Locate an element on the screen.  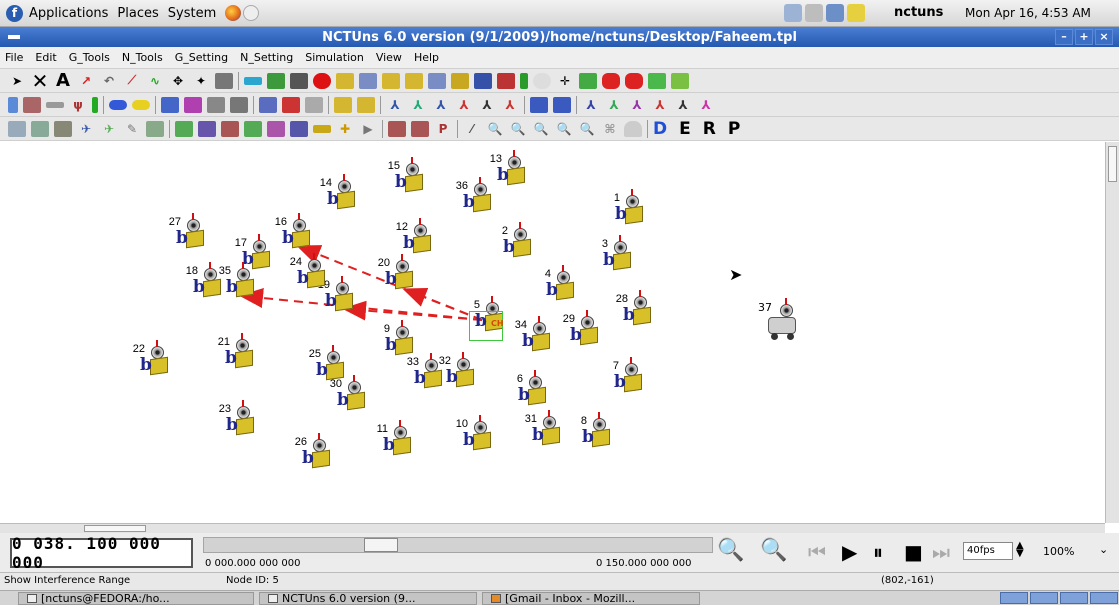
menu-help: Help is located at coordinates (426, 57).